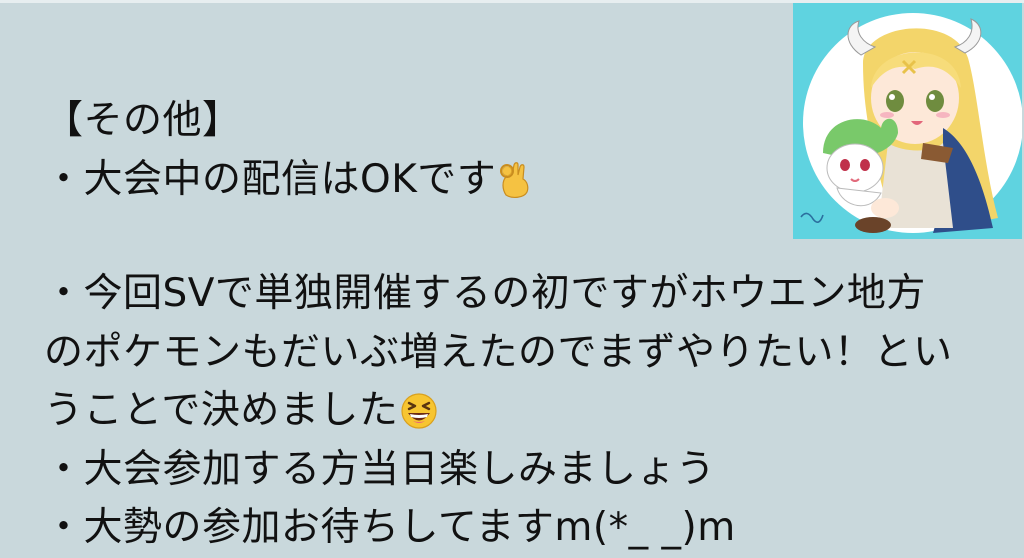 This screenshot has width=1024, height=558. I want to click on avatar-illustration-icon, so click(907, 121).